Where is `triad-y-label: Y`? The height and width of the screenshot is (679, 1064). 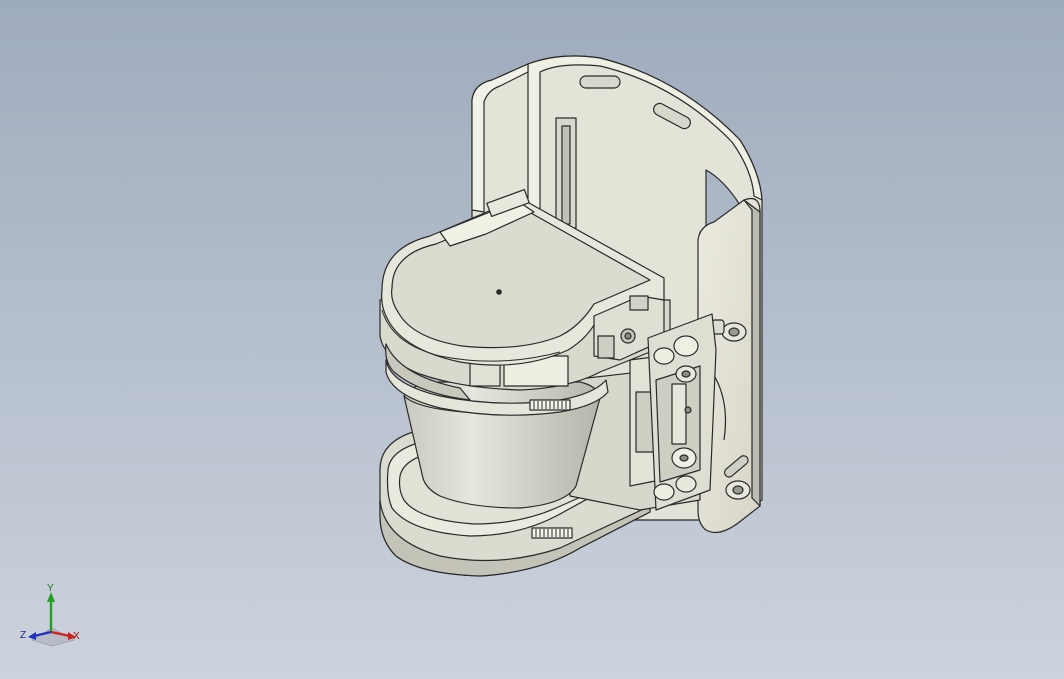
triad-y-label: Y is located at coordinates (50, 588).